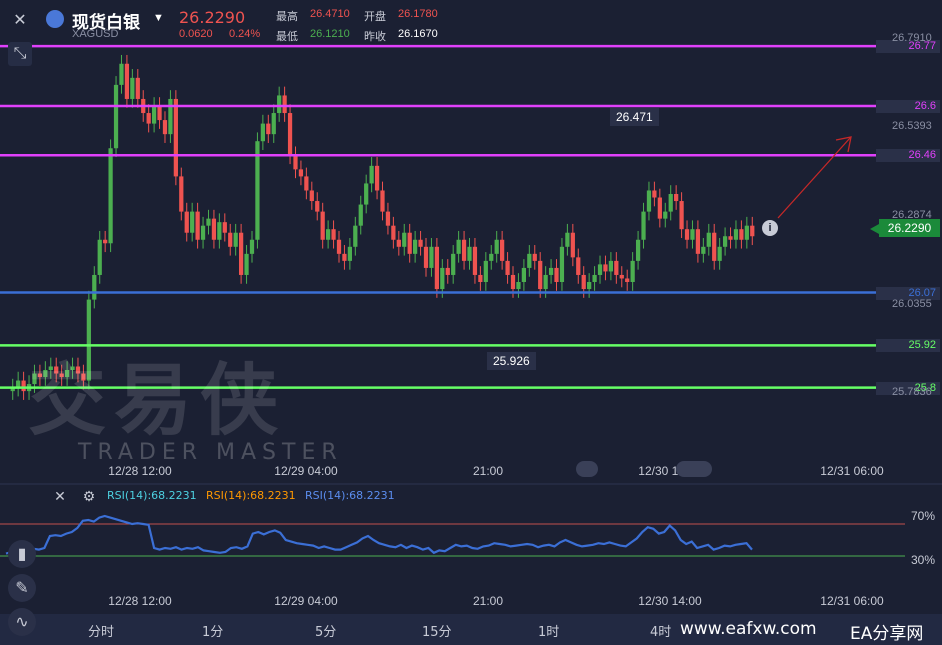 This screenshot has height=645, width=942. Describe the element at coordinates (325, 630) in the screenshot. I see `tab-timeframe-5m: 5分` at that location.